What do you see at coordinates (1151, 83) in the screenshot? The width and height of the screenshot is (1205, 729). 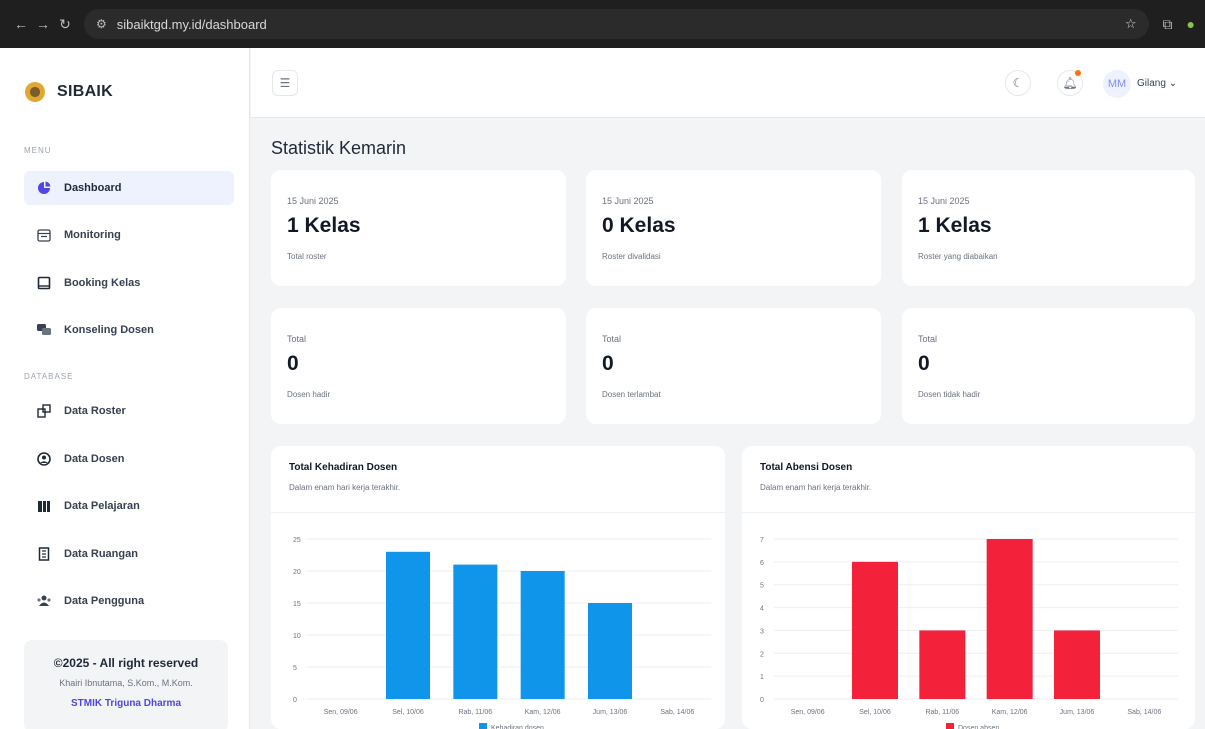 I see `user-name: Gilang` at bounding box center [1151, 83].